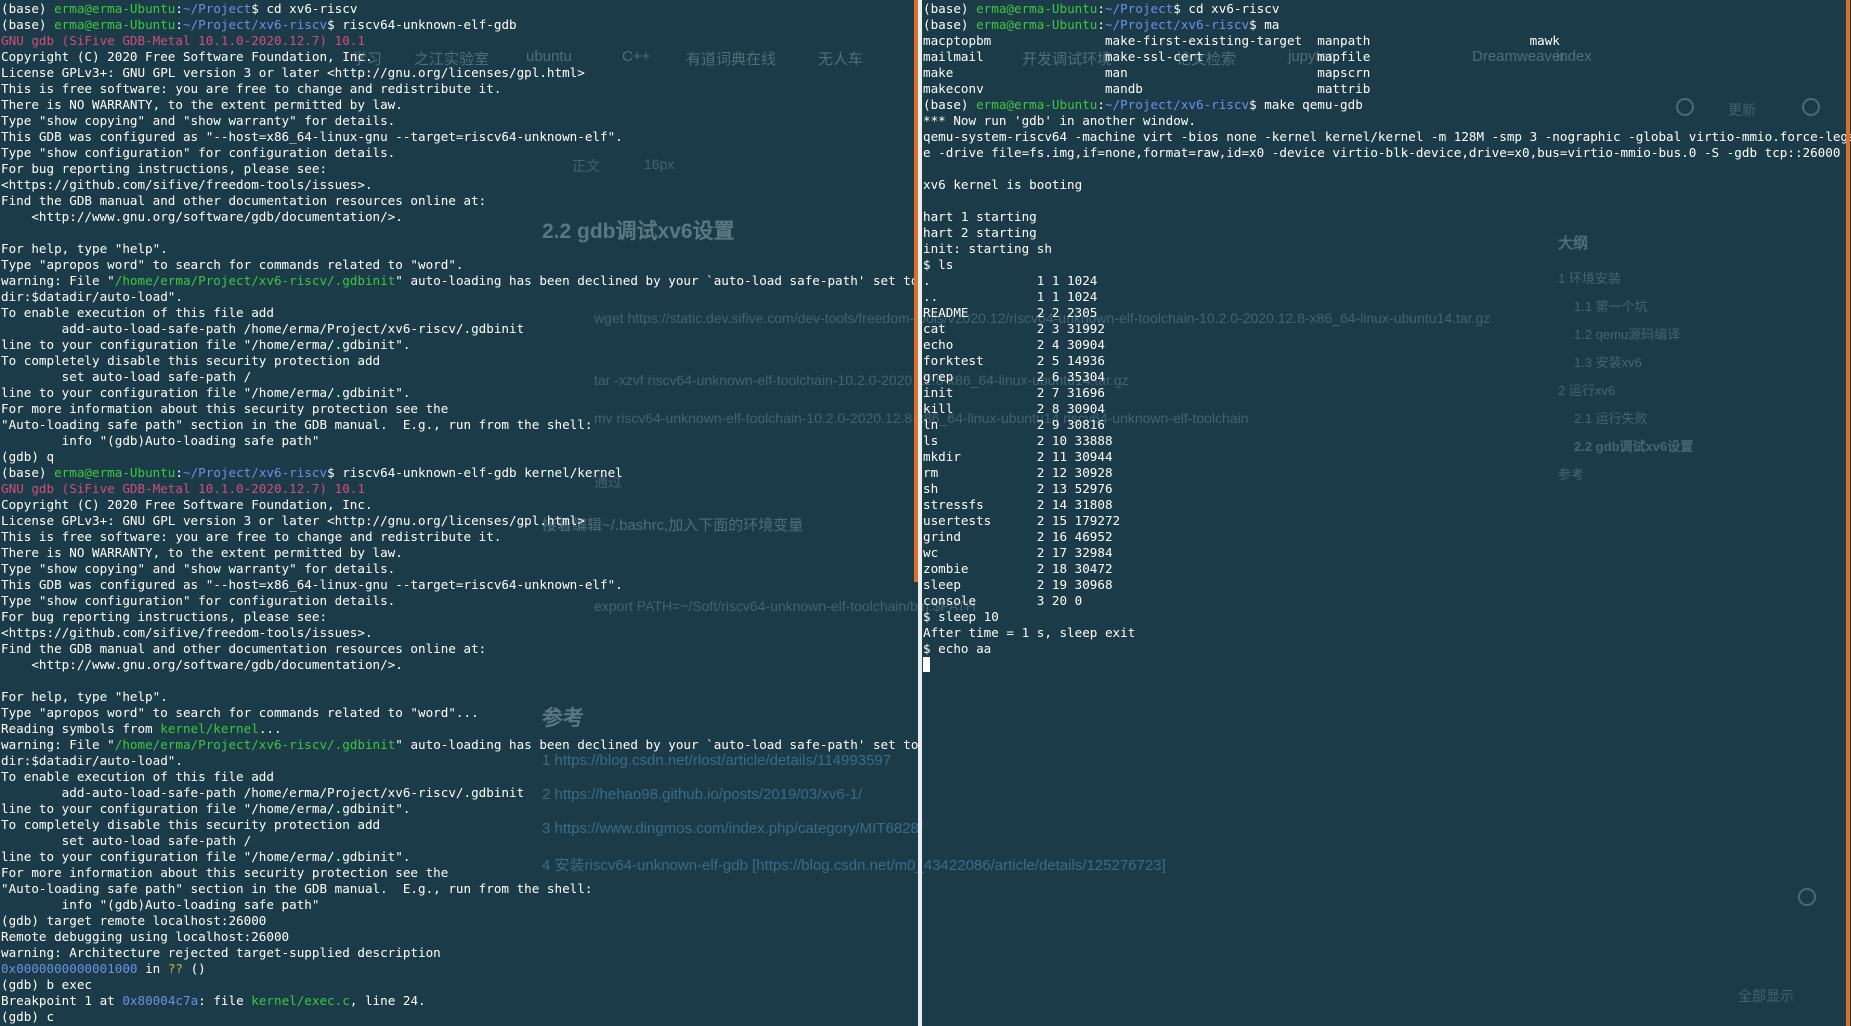 The image size is (1851, 1026). Describe the element at coordinates (179, 24) in the screenshot. I see `terminal-text: :` at that location.